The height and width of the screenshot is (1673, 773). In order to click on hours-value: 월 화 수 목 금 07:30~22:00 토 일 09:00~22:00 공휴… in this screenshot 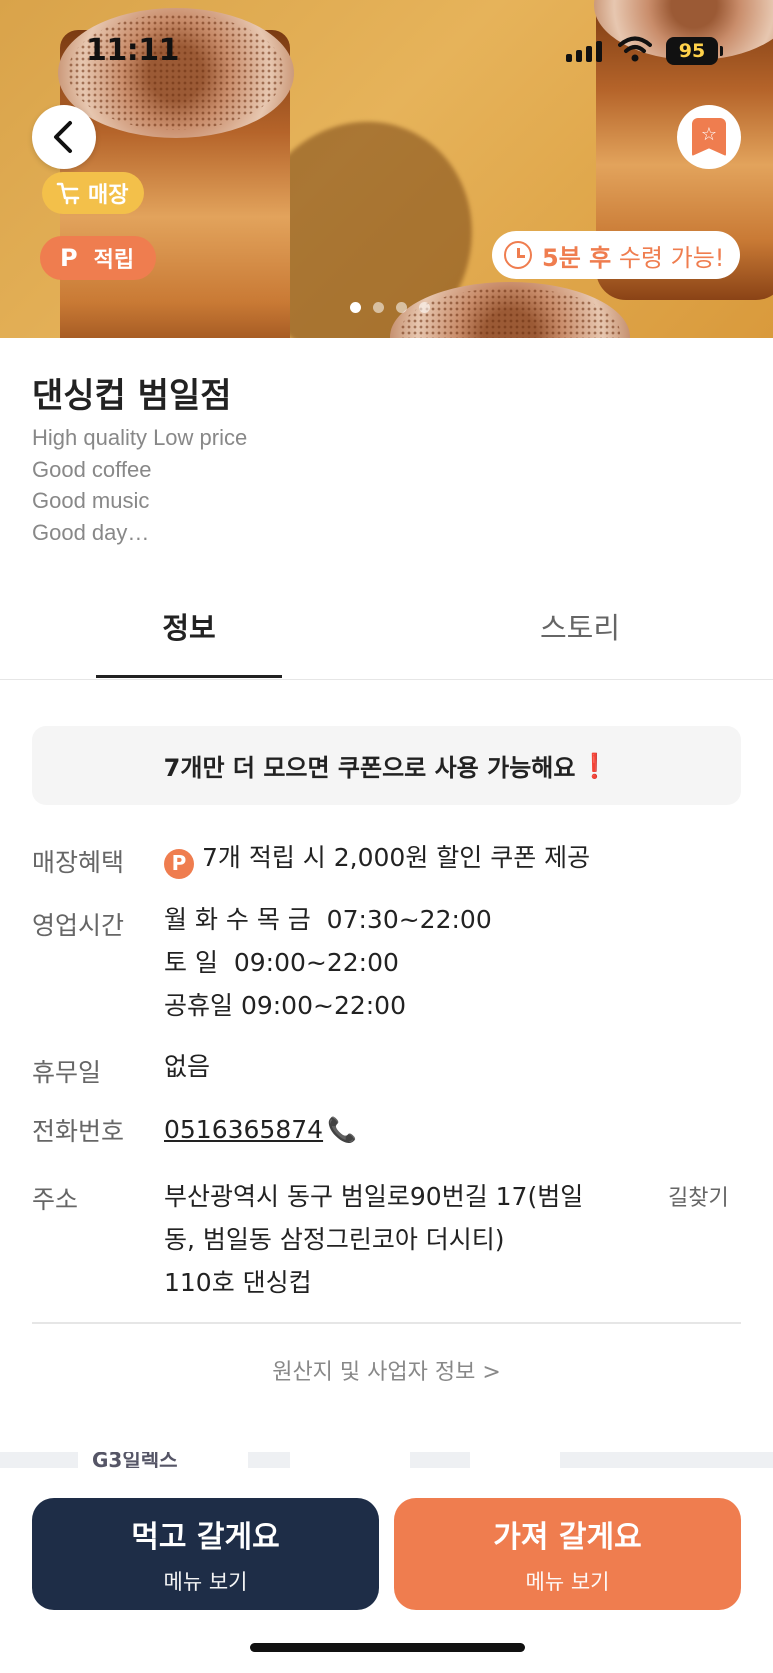, I will do `click(328, 962)`.